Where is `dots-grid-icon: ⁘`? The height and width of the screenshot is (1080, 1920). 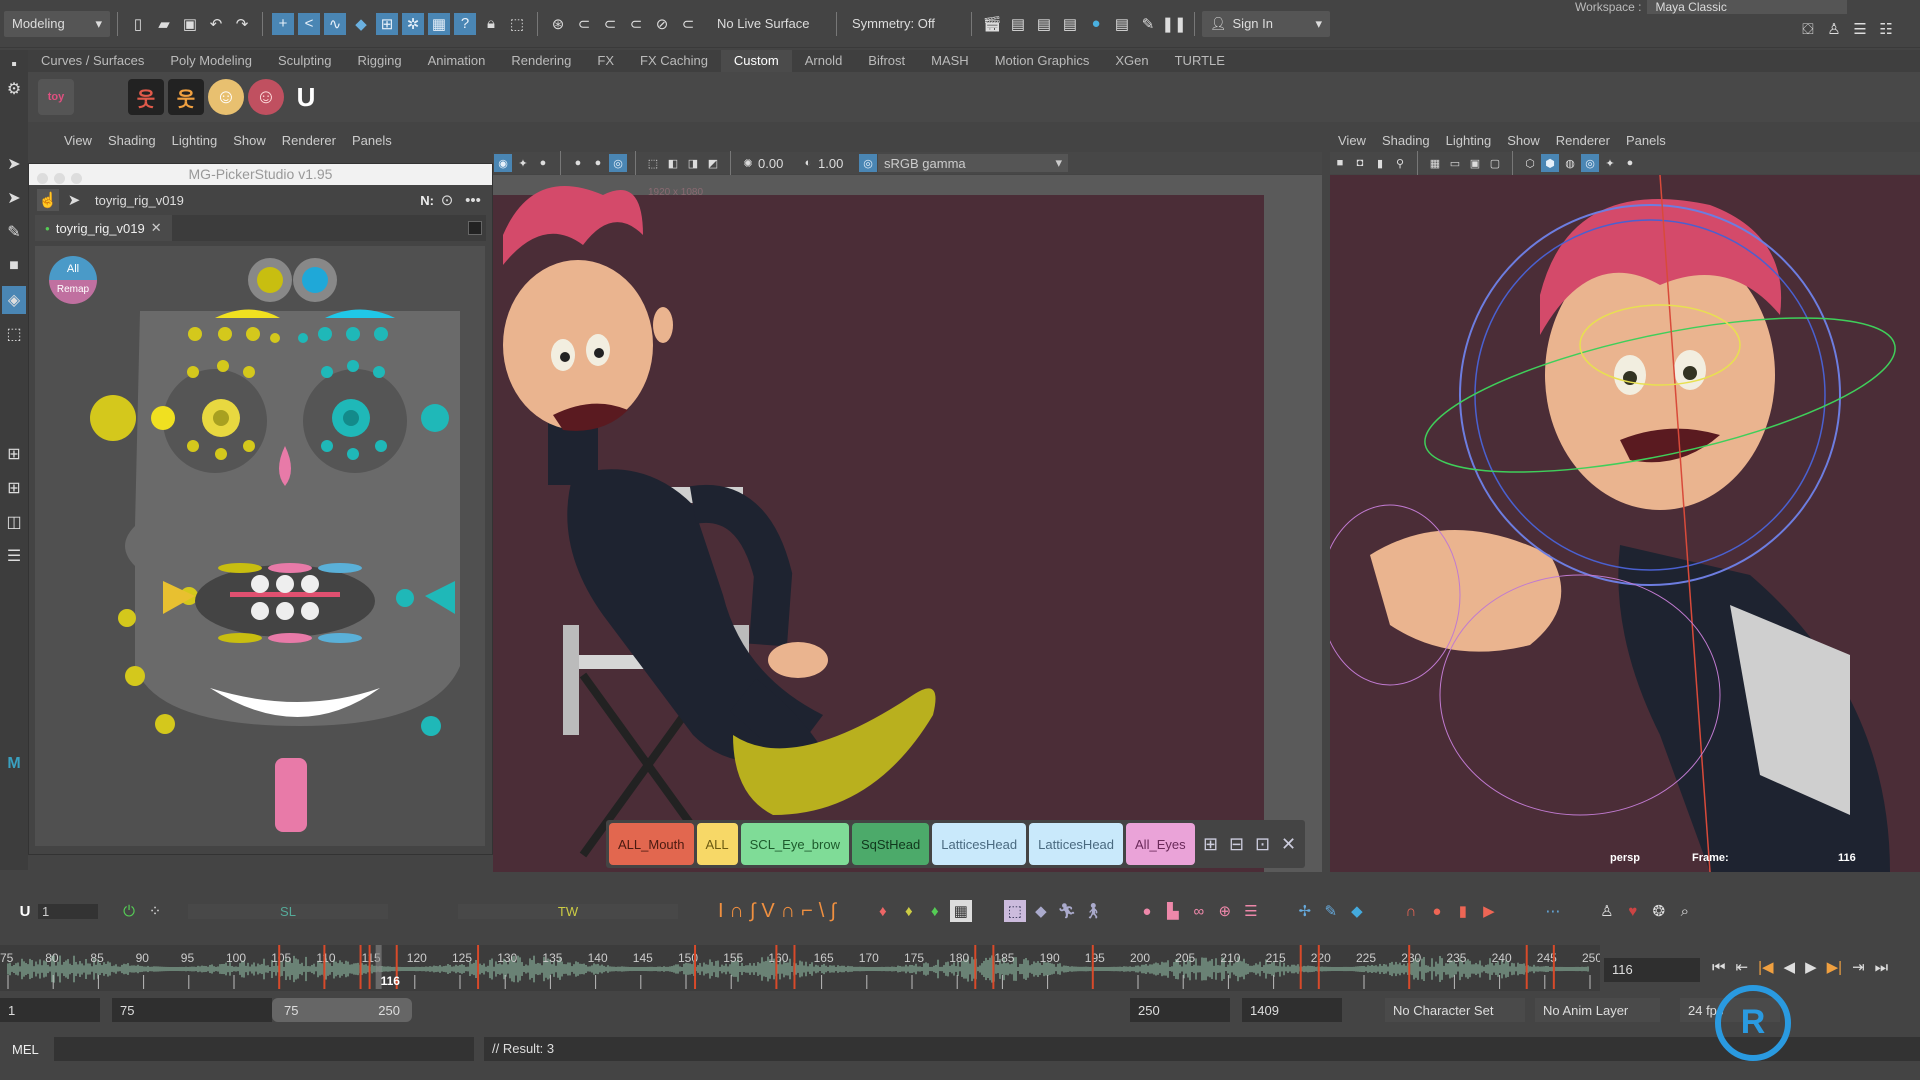 dots-grid-icon: ⁘ is located at coordinates (155, 911).